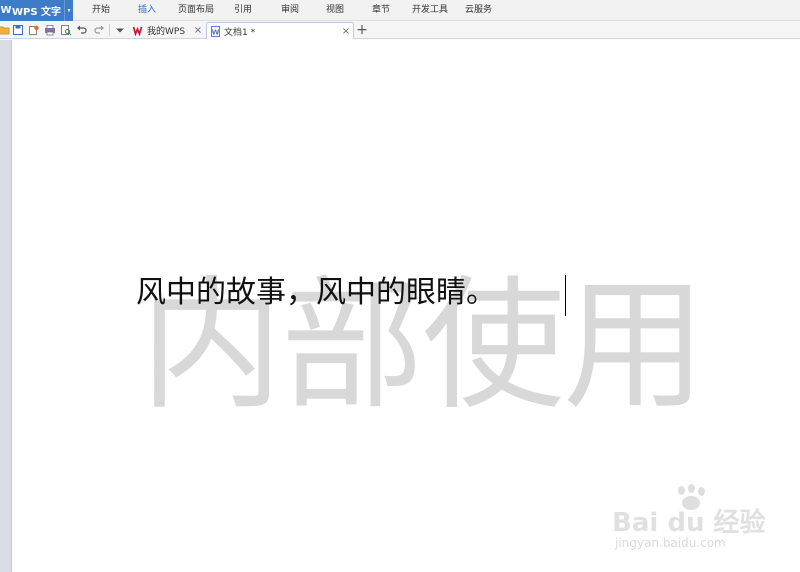  I want to click on app-menu-dropdown-icon: ▾, so click(68, 10).